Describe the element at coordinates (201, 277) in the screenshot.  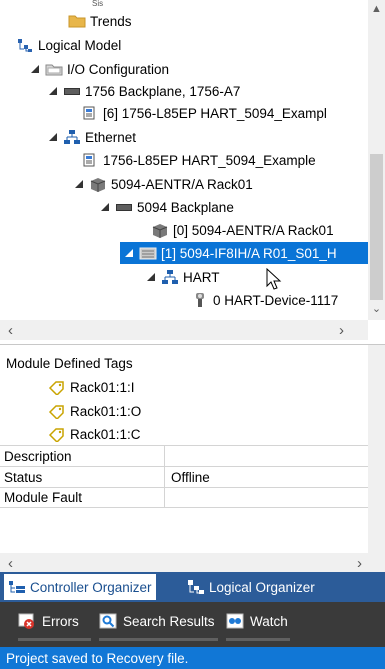
I see `tree-item-label: HART` at that location.